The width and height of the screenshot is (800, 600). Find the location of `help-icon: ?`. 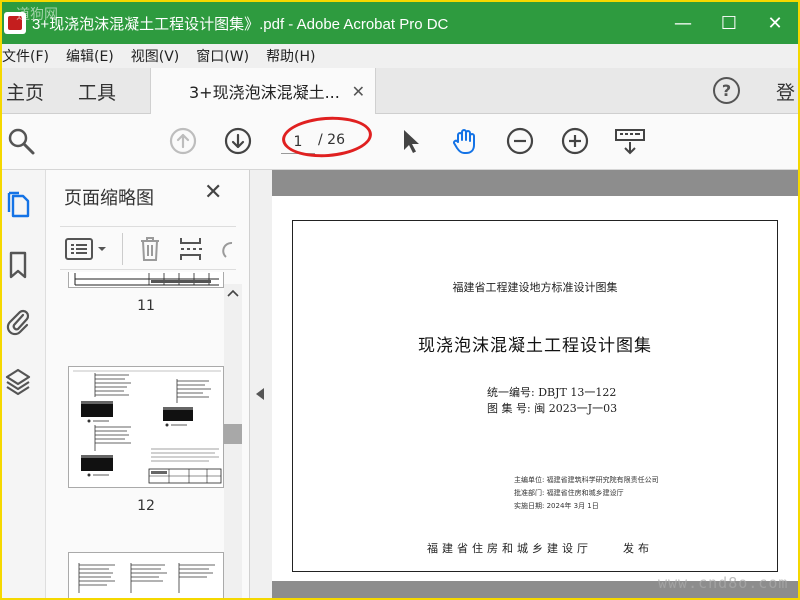

help-icon: ? is located at coordinates (726, 90).